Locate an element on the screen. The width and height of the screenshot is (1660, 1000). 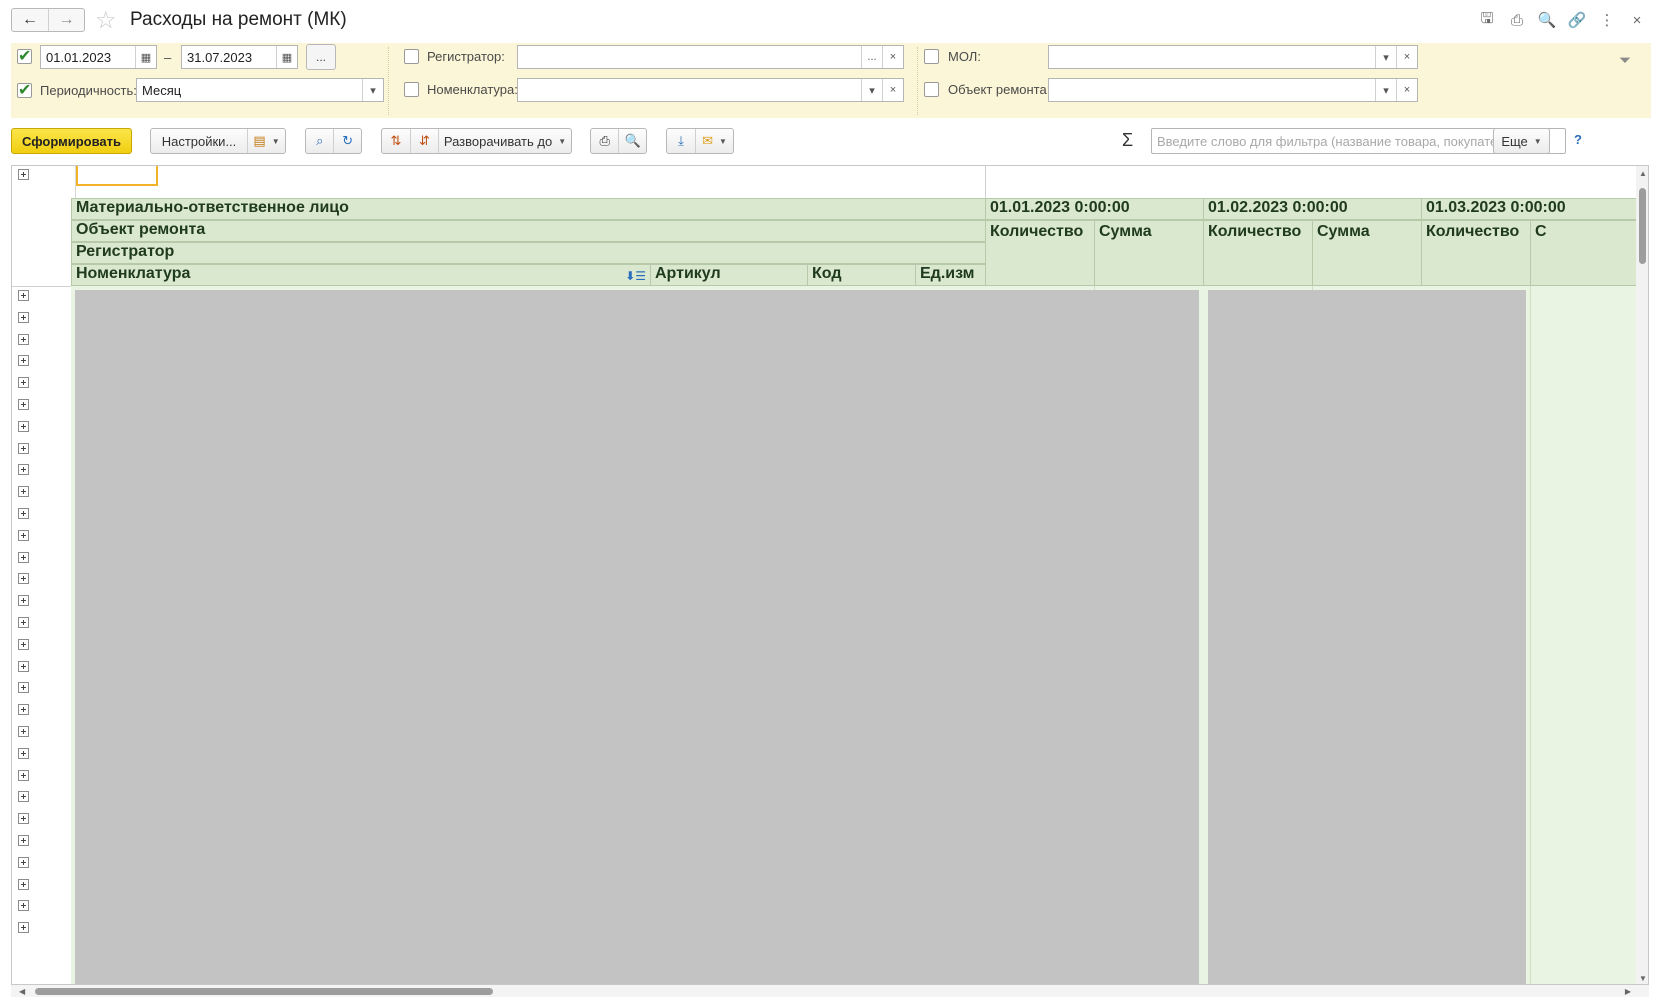
sum-icon: Σ is located at coordinates (1127, 140).